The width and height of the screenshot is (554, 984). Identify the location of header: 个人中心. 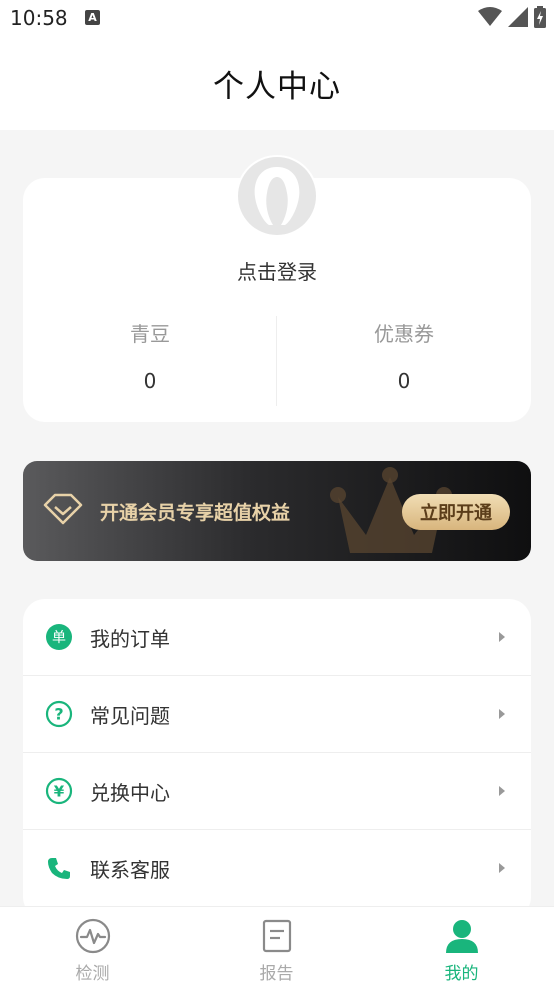
(277, 83).